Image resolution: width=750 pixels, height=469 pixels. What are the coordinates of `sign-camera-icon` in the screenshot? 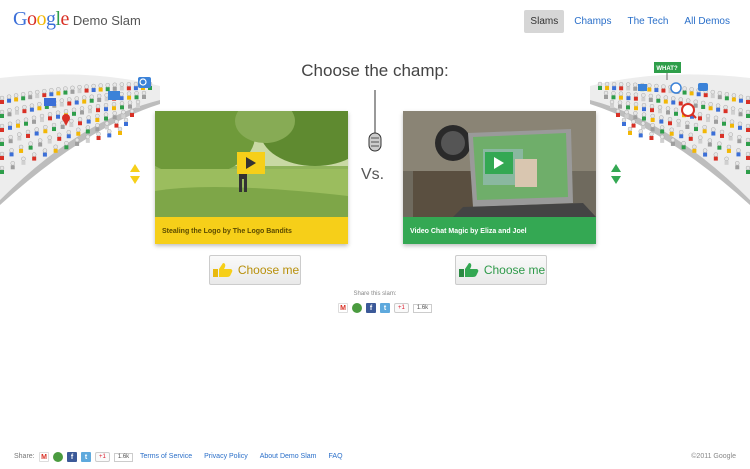 It's located at (642, 87).